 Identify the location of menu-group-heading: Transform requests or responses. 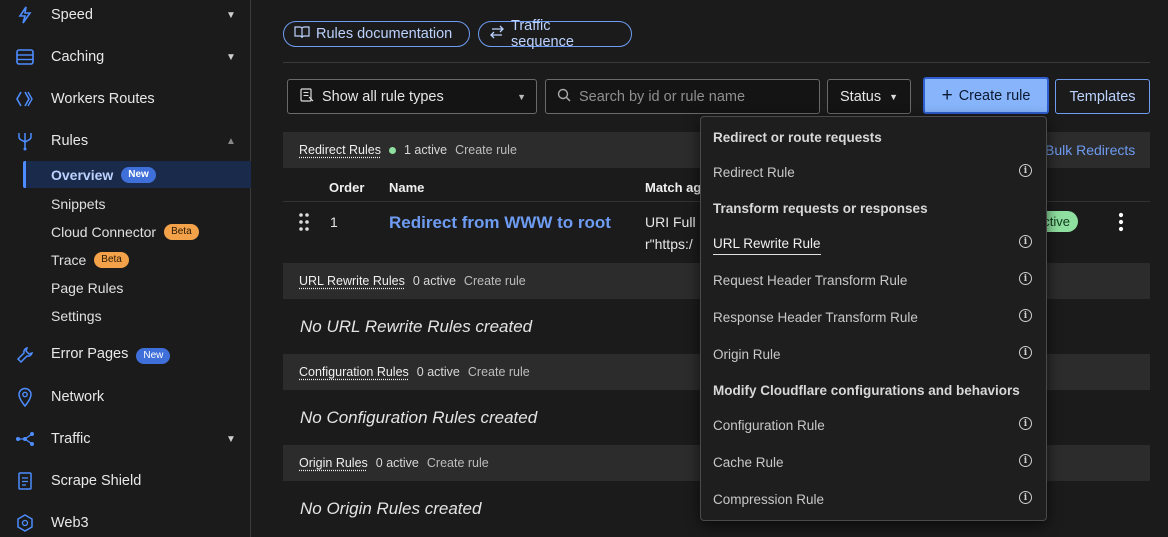
(820, 208).